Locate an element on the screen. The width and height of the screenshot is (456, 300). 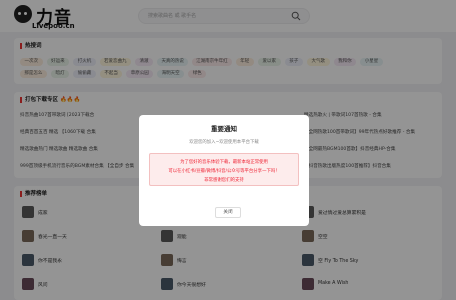
modal-line-1: 为了您好的音乐体验下载，最新本站正常使用 is located at coordinates (224, 162).